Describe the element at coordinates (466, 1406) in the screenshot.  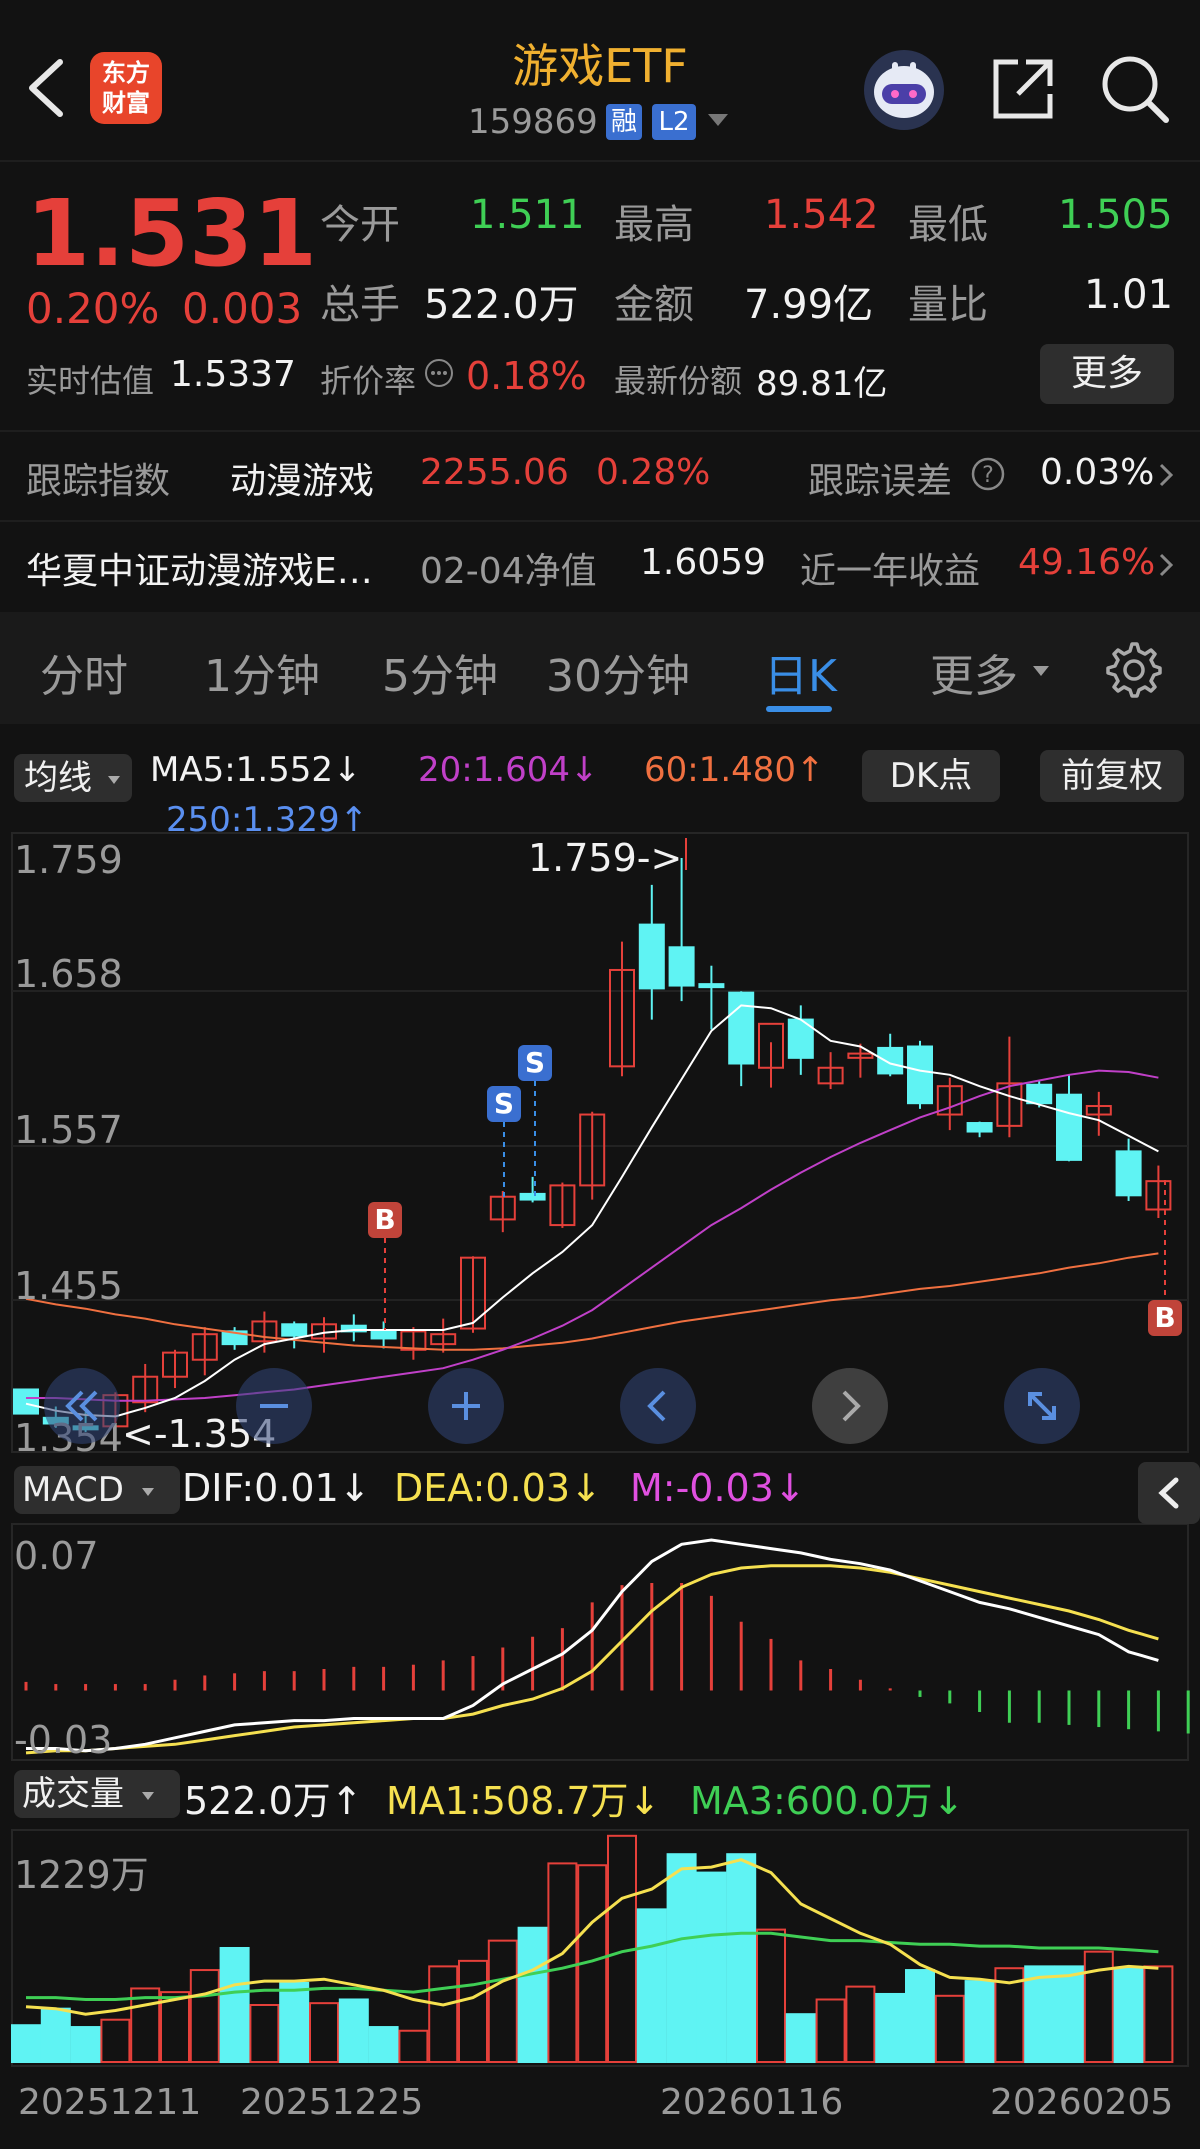
I see `zoom-in-icon` at that location.